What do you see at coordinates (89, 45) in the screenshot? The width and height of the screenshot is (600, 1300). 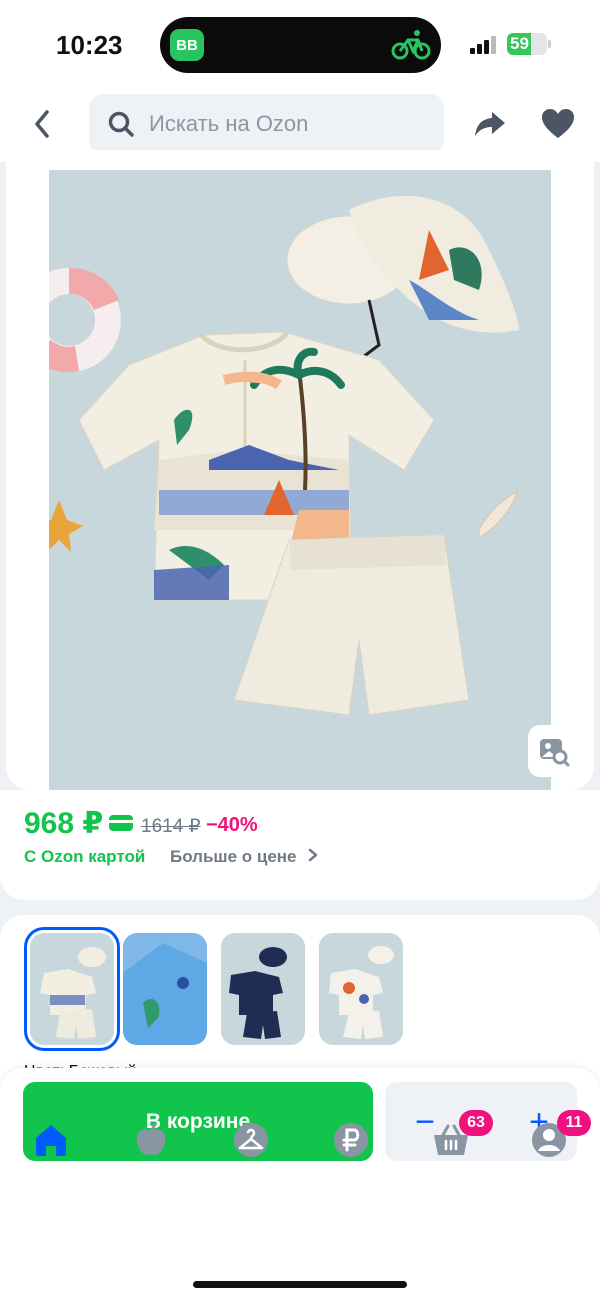 I see `status-time: 10:23` at bounding box center [89, 45].